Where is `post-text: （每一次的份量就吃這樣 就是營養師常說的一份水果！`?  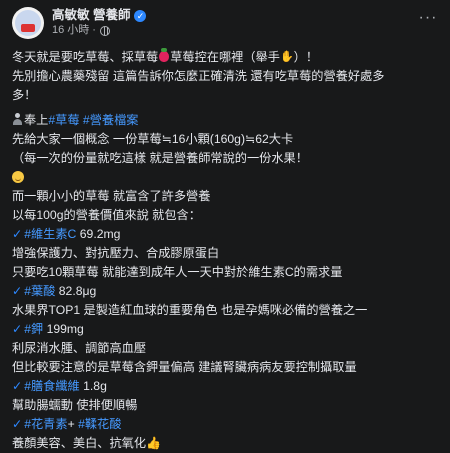
post-text: （每一次的份量就吃這樣 就是營養師常說的一份水果！ is located at coordinates (160, 158).